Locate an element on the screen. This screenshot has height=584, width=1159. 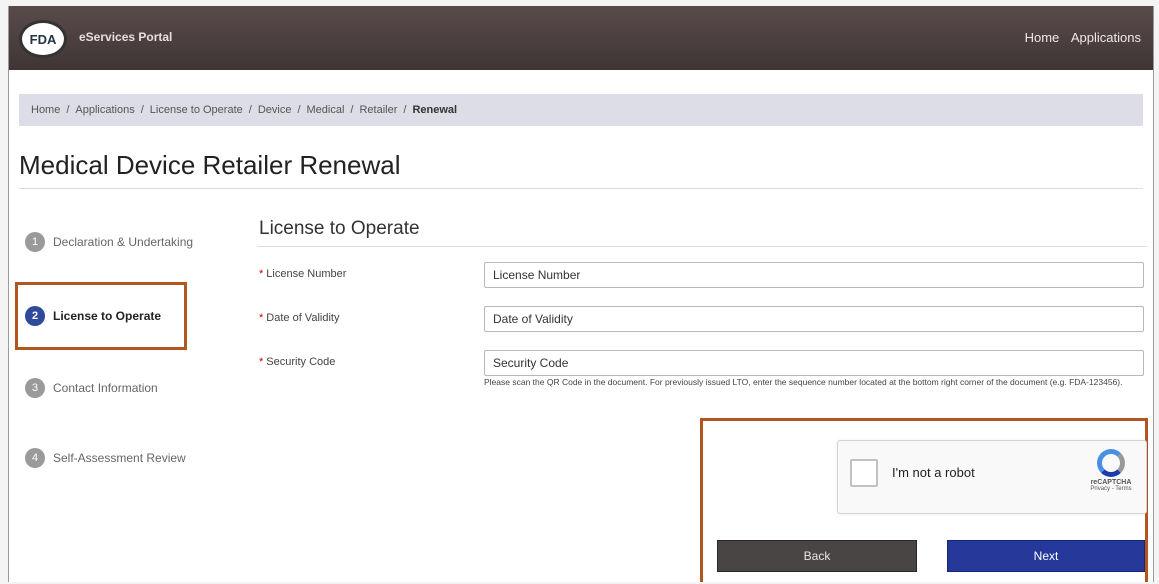
breadcrumb-home: Home is located at coordinates (45, 110).